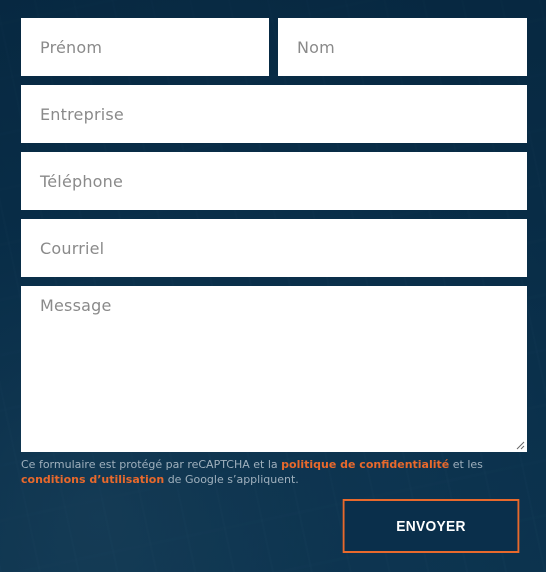 The width and height of the screenshot is (546, 572). Describe the element at coordinates (82, 181) in the screenshot. I see `phone-placeholder: Téléphone` at that location.